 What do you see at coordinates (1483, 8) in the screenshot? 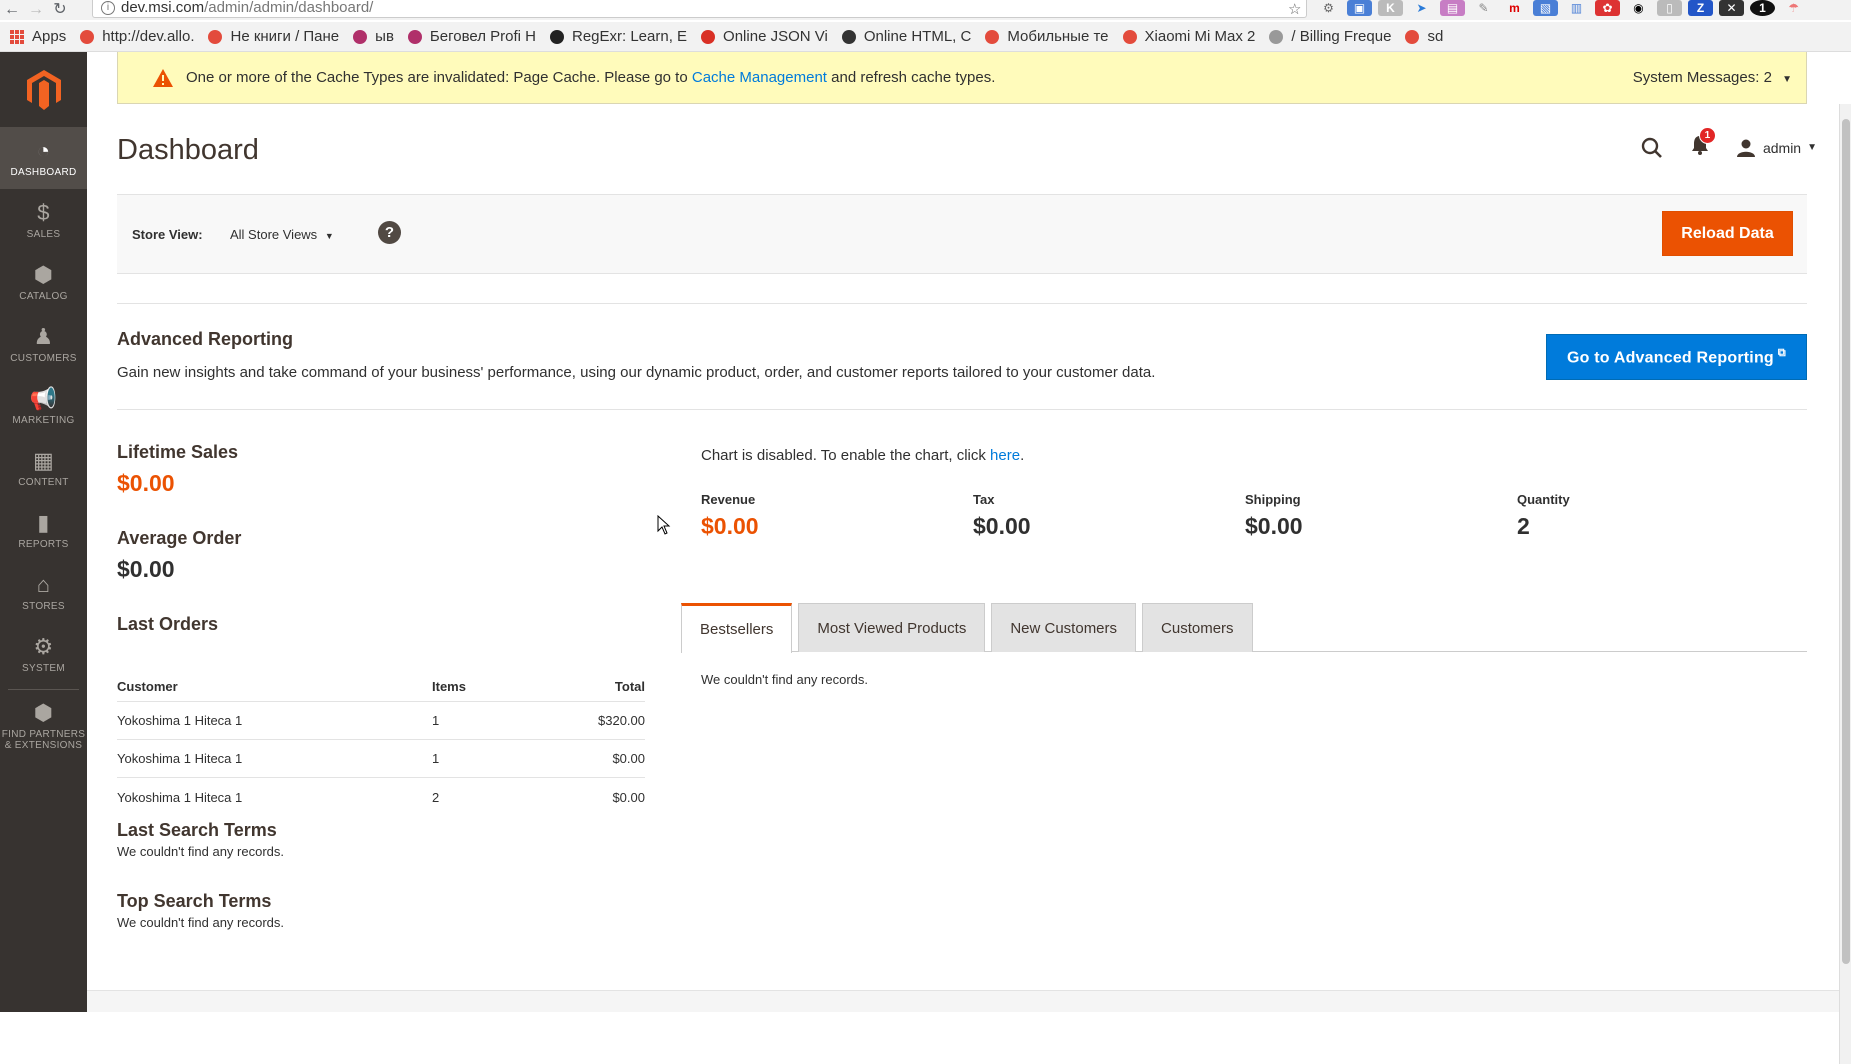
I see `extension-icon: ✎` at bounding box center [1483, 8].